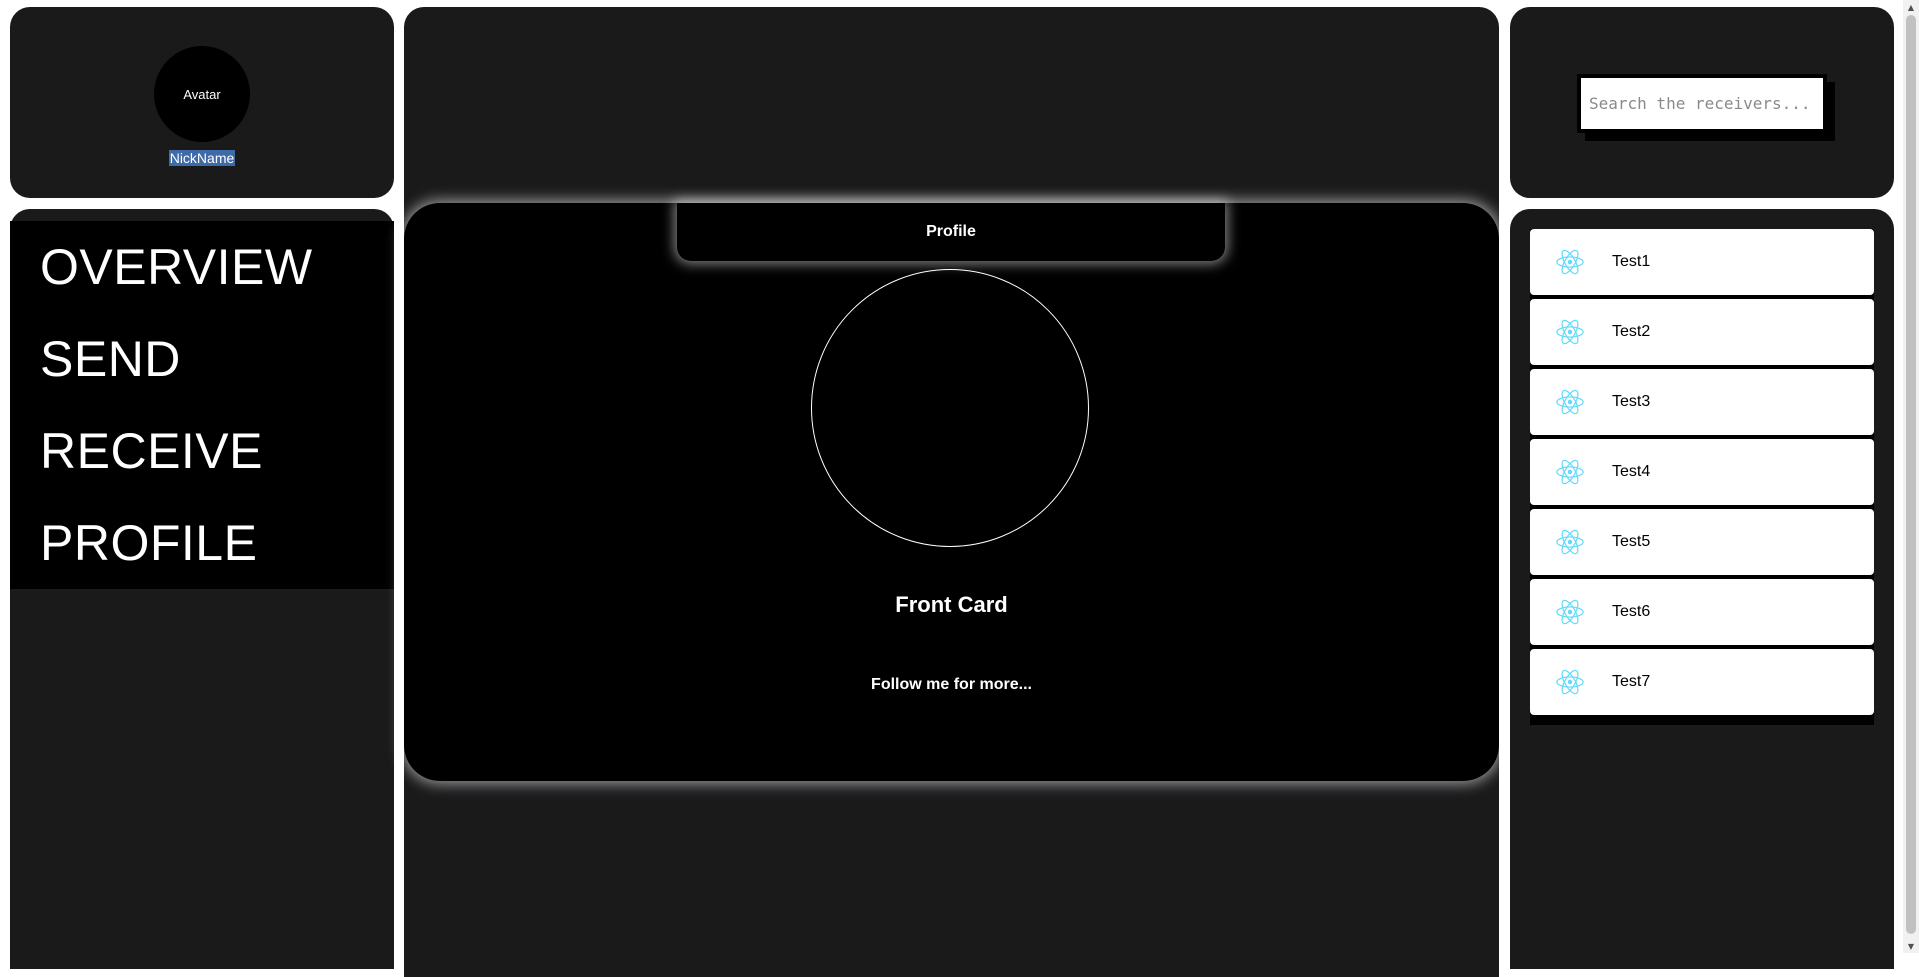  I want to click on list-item-label: Test3, so click(1631, 401).